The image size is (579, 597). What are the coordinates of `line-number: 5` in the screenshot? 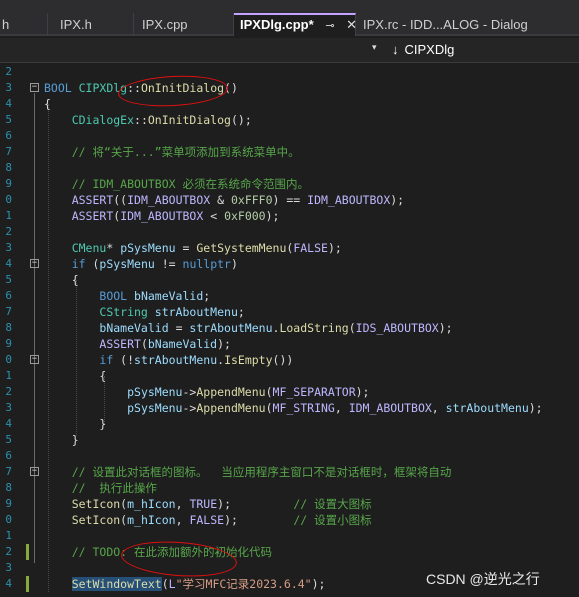 It's located at (8, 279).